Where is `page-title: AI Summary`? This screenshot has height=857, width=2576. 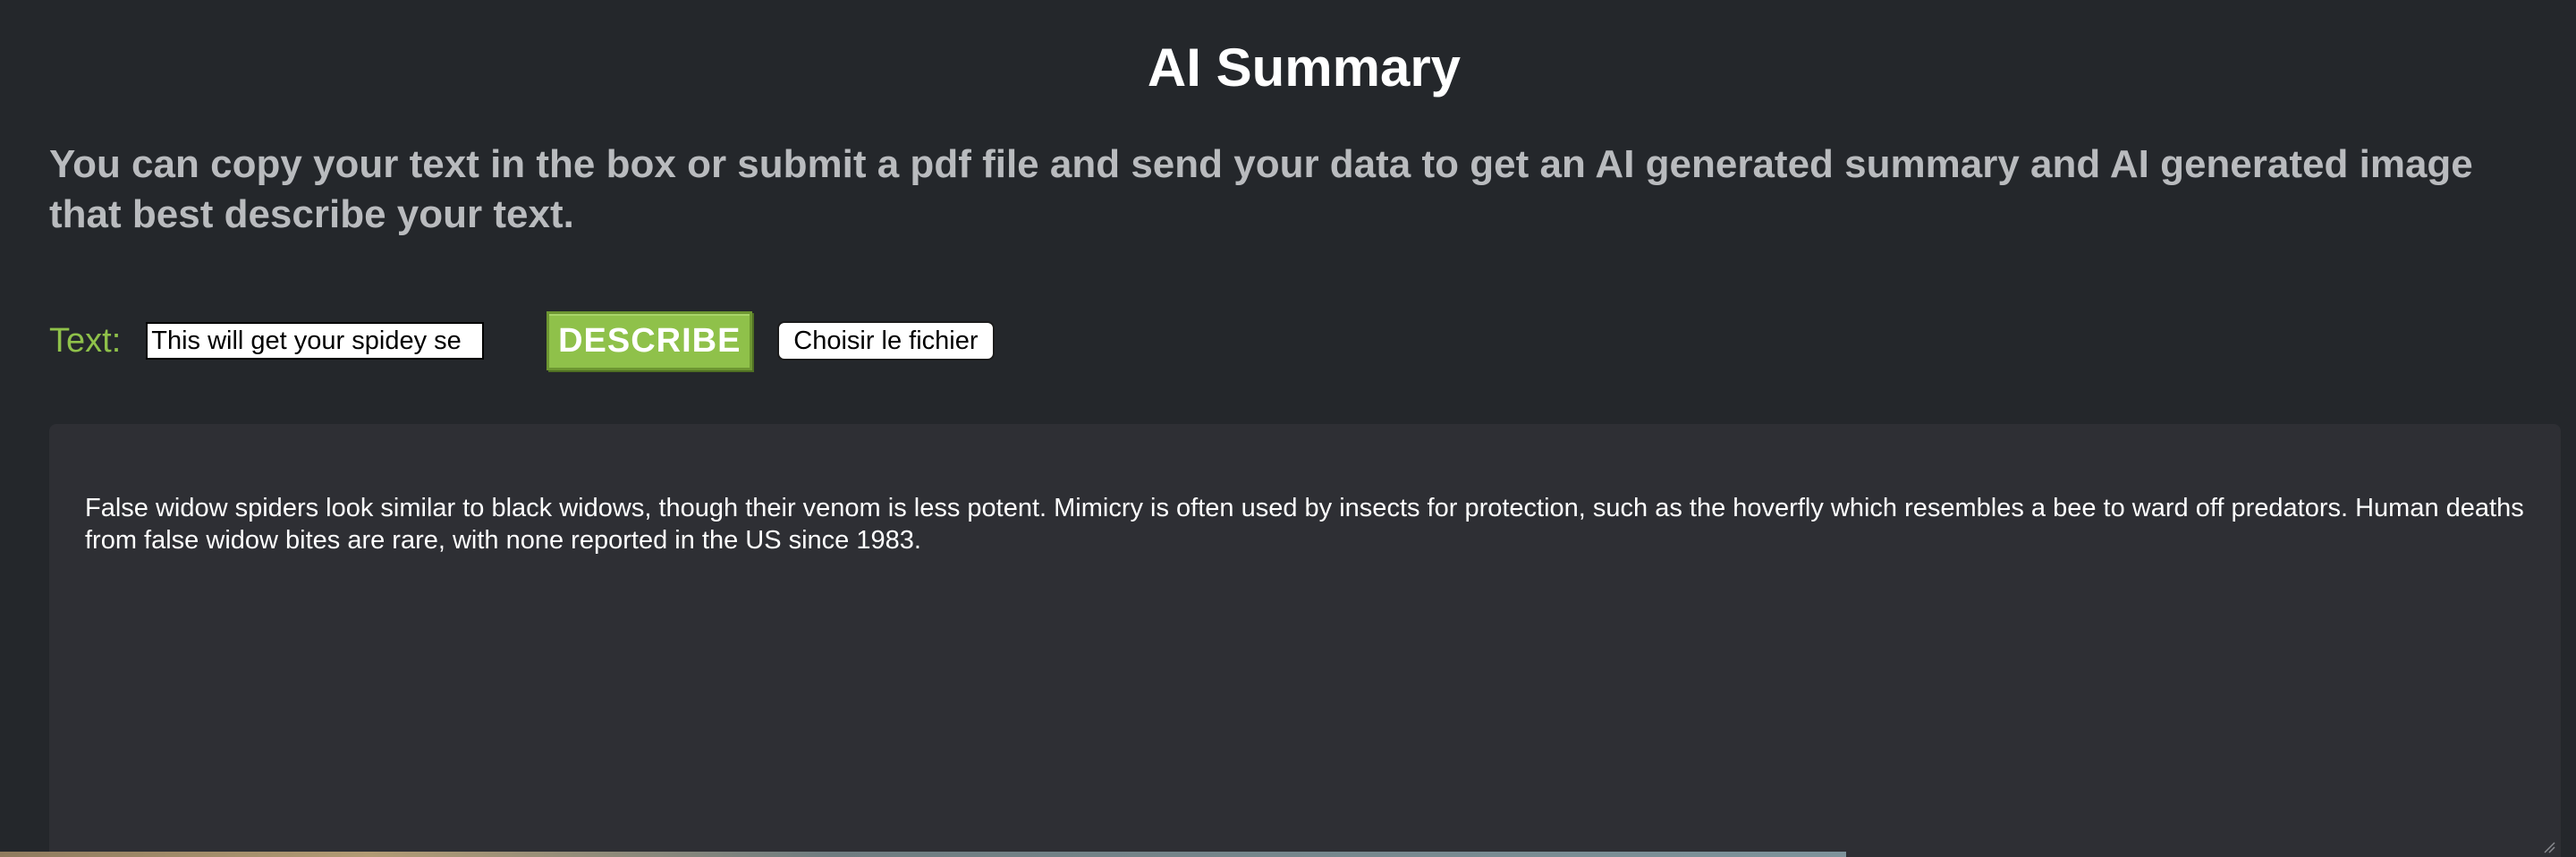 page-title: AI Summary is located at coordinates (1304, 68).